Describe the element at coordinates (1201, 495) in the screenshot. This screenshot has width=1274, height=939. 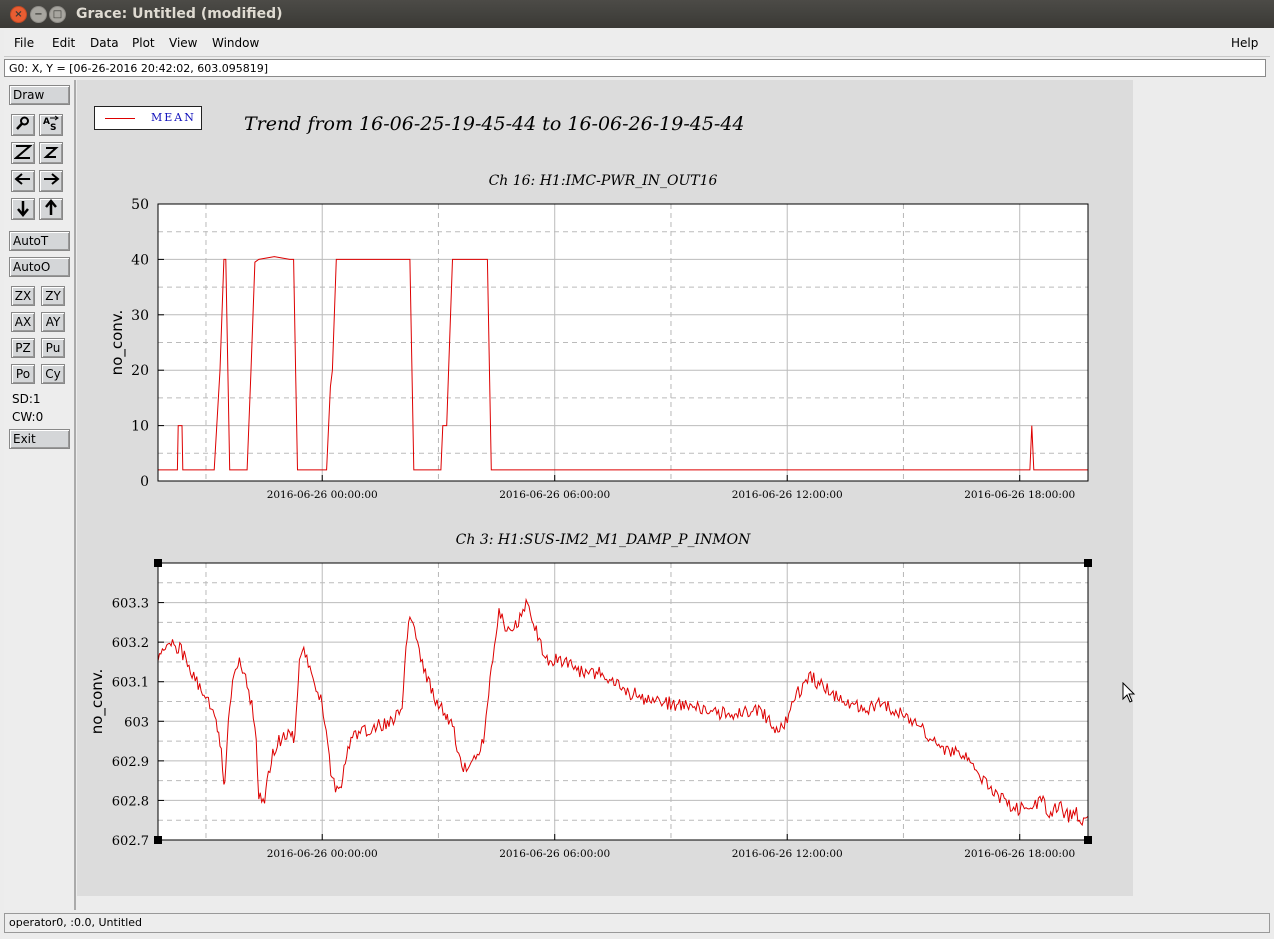
I see `right-empty-area` at that location.